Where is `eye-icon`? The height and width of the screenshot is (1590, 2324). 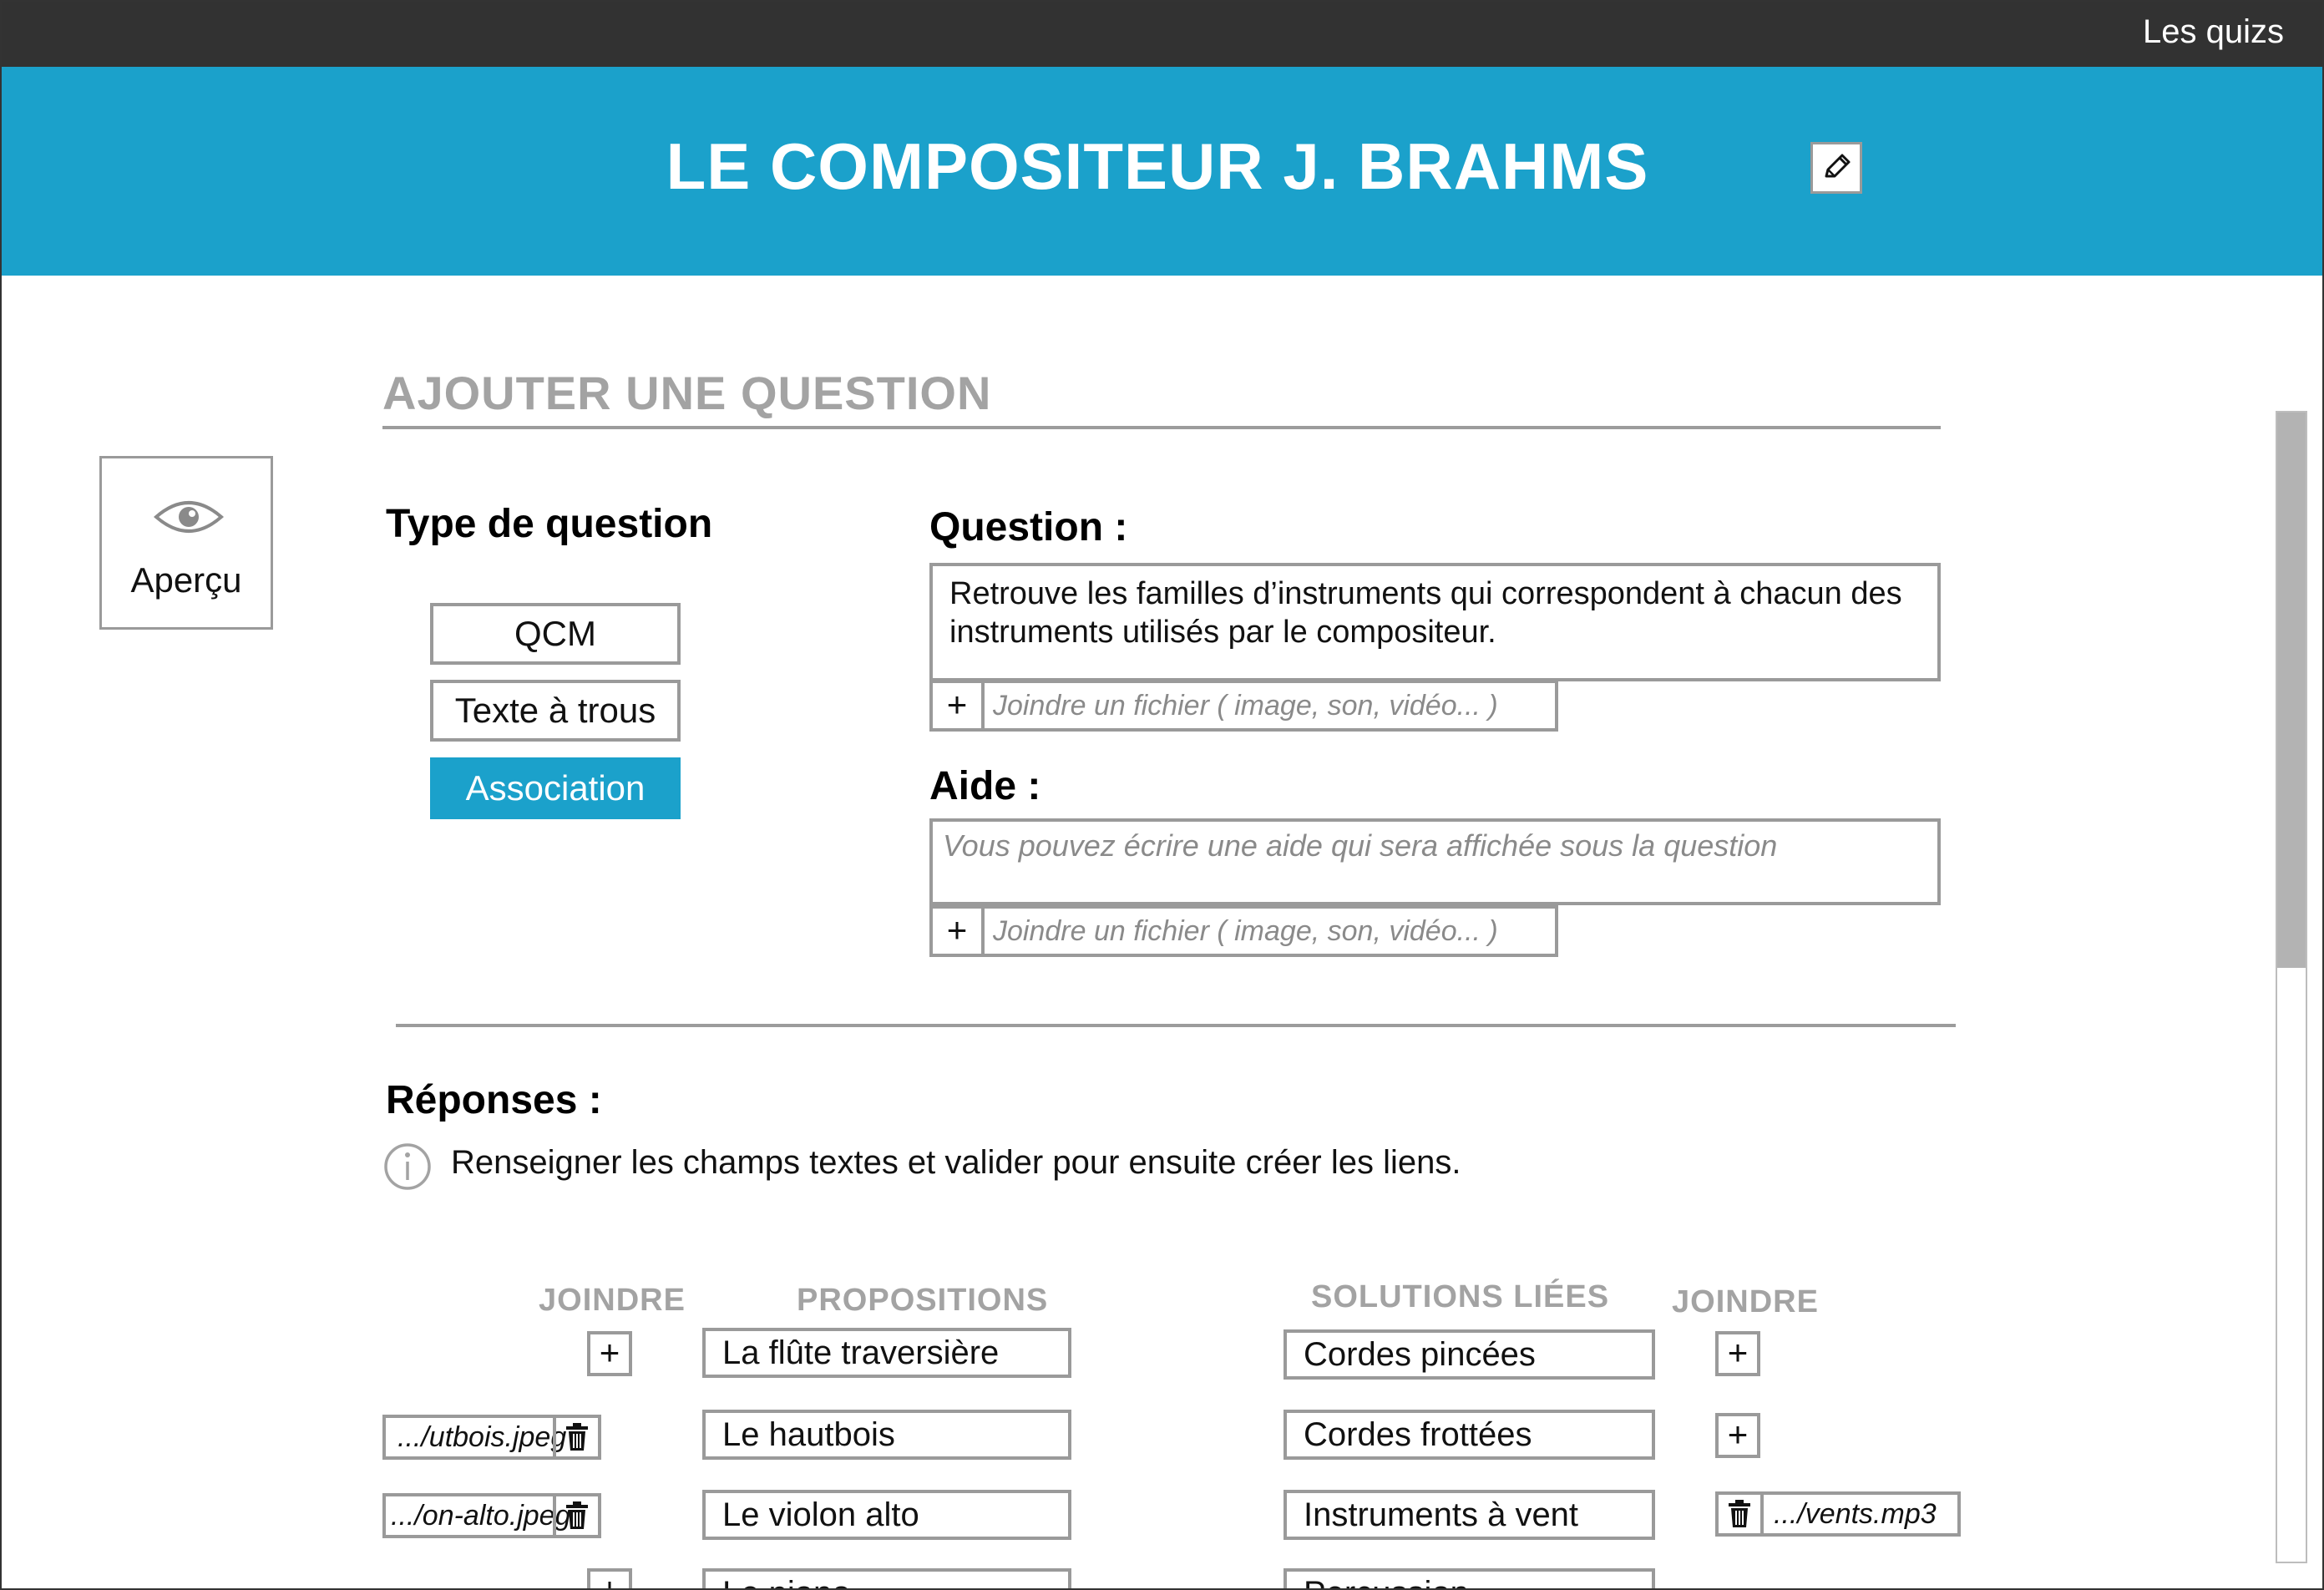
eye-icon is located at coordinates (189, 517).